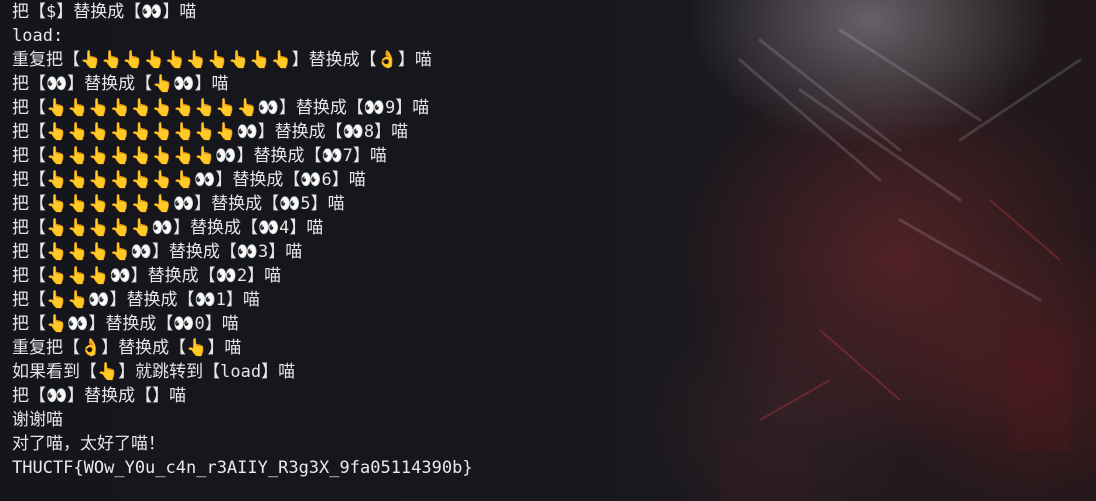  I want to click on output-line: load:, so click(38, 36).